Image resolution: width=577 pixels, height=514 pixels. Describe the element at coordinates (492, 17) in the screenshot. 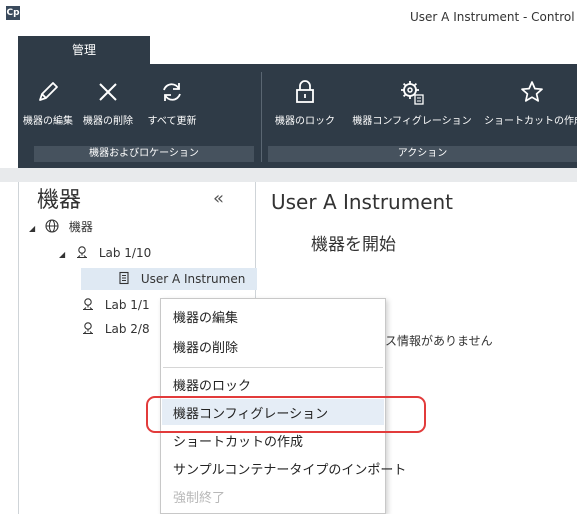

I see `window-title: User A Instrument - Control` at that location.